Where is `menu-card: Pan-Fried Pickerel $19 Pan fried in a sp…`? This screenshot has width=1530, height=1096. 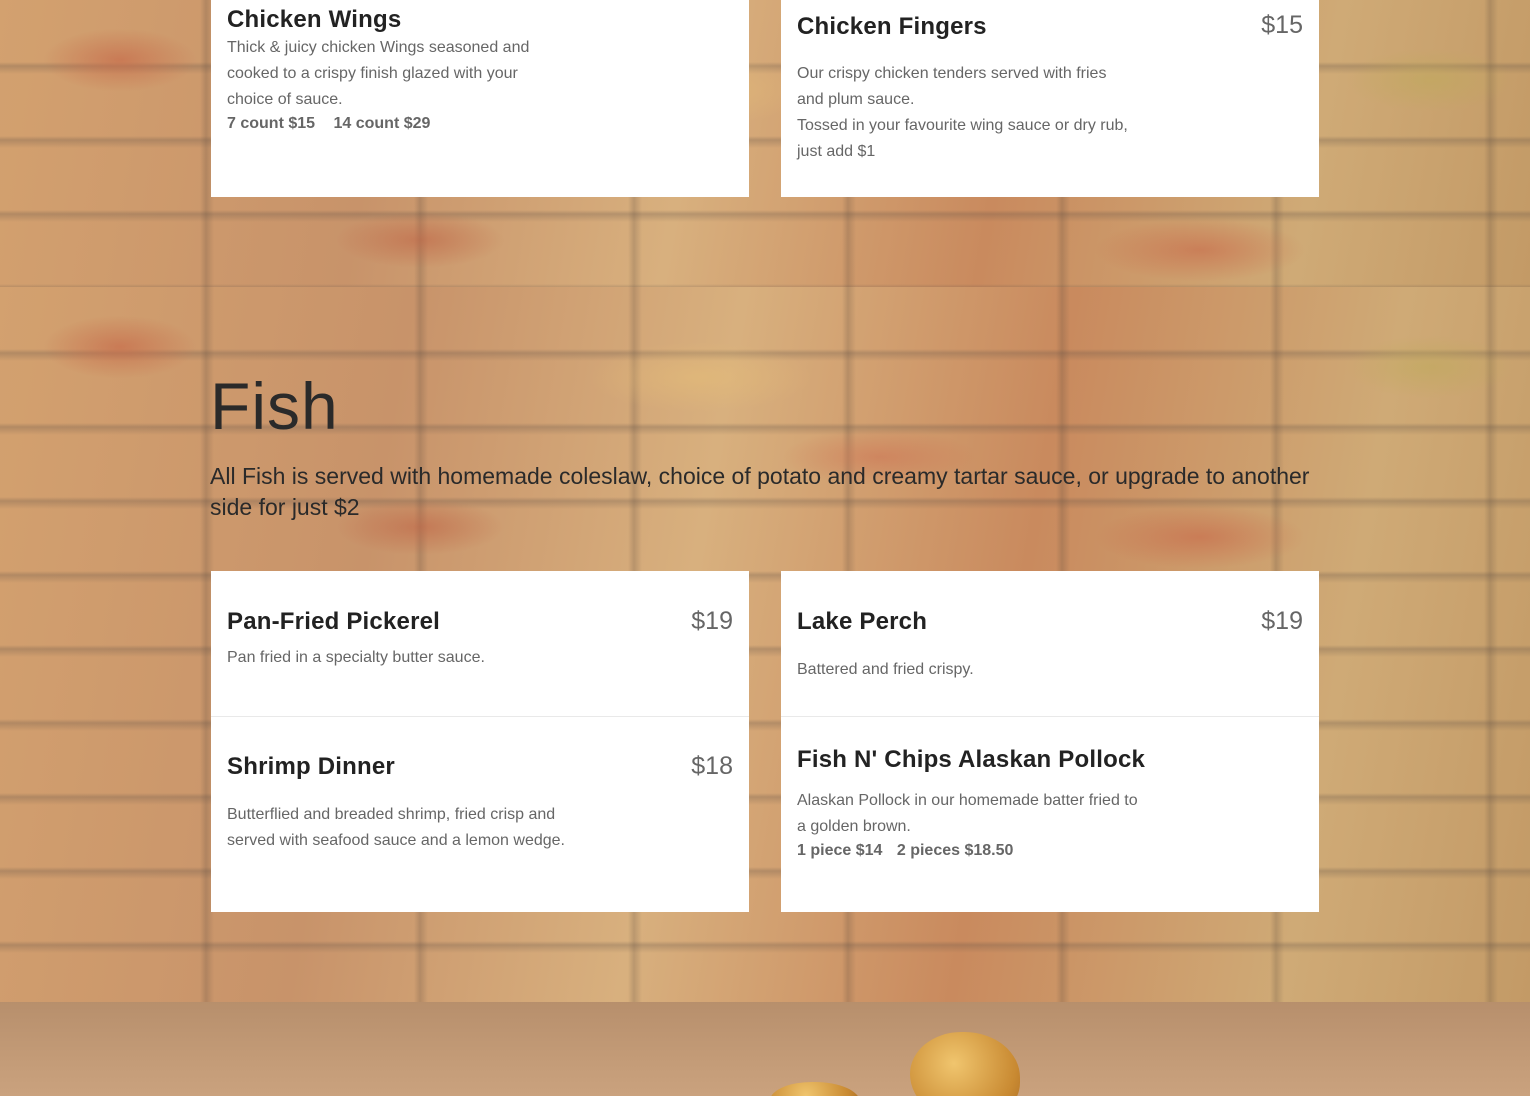
menu-card: Pan-Fried Pickerel $19 Pan fried in a sp… is located at coordinates (480, 741).